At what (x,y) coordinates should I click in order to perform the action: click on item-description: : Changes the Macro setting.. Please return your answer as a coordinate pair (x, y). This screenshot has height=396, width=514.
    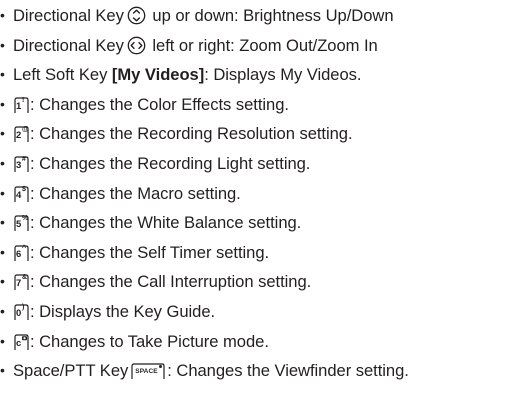
    Looking at the image, I should click on (135, 193).